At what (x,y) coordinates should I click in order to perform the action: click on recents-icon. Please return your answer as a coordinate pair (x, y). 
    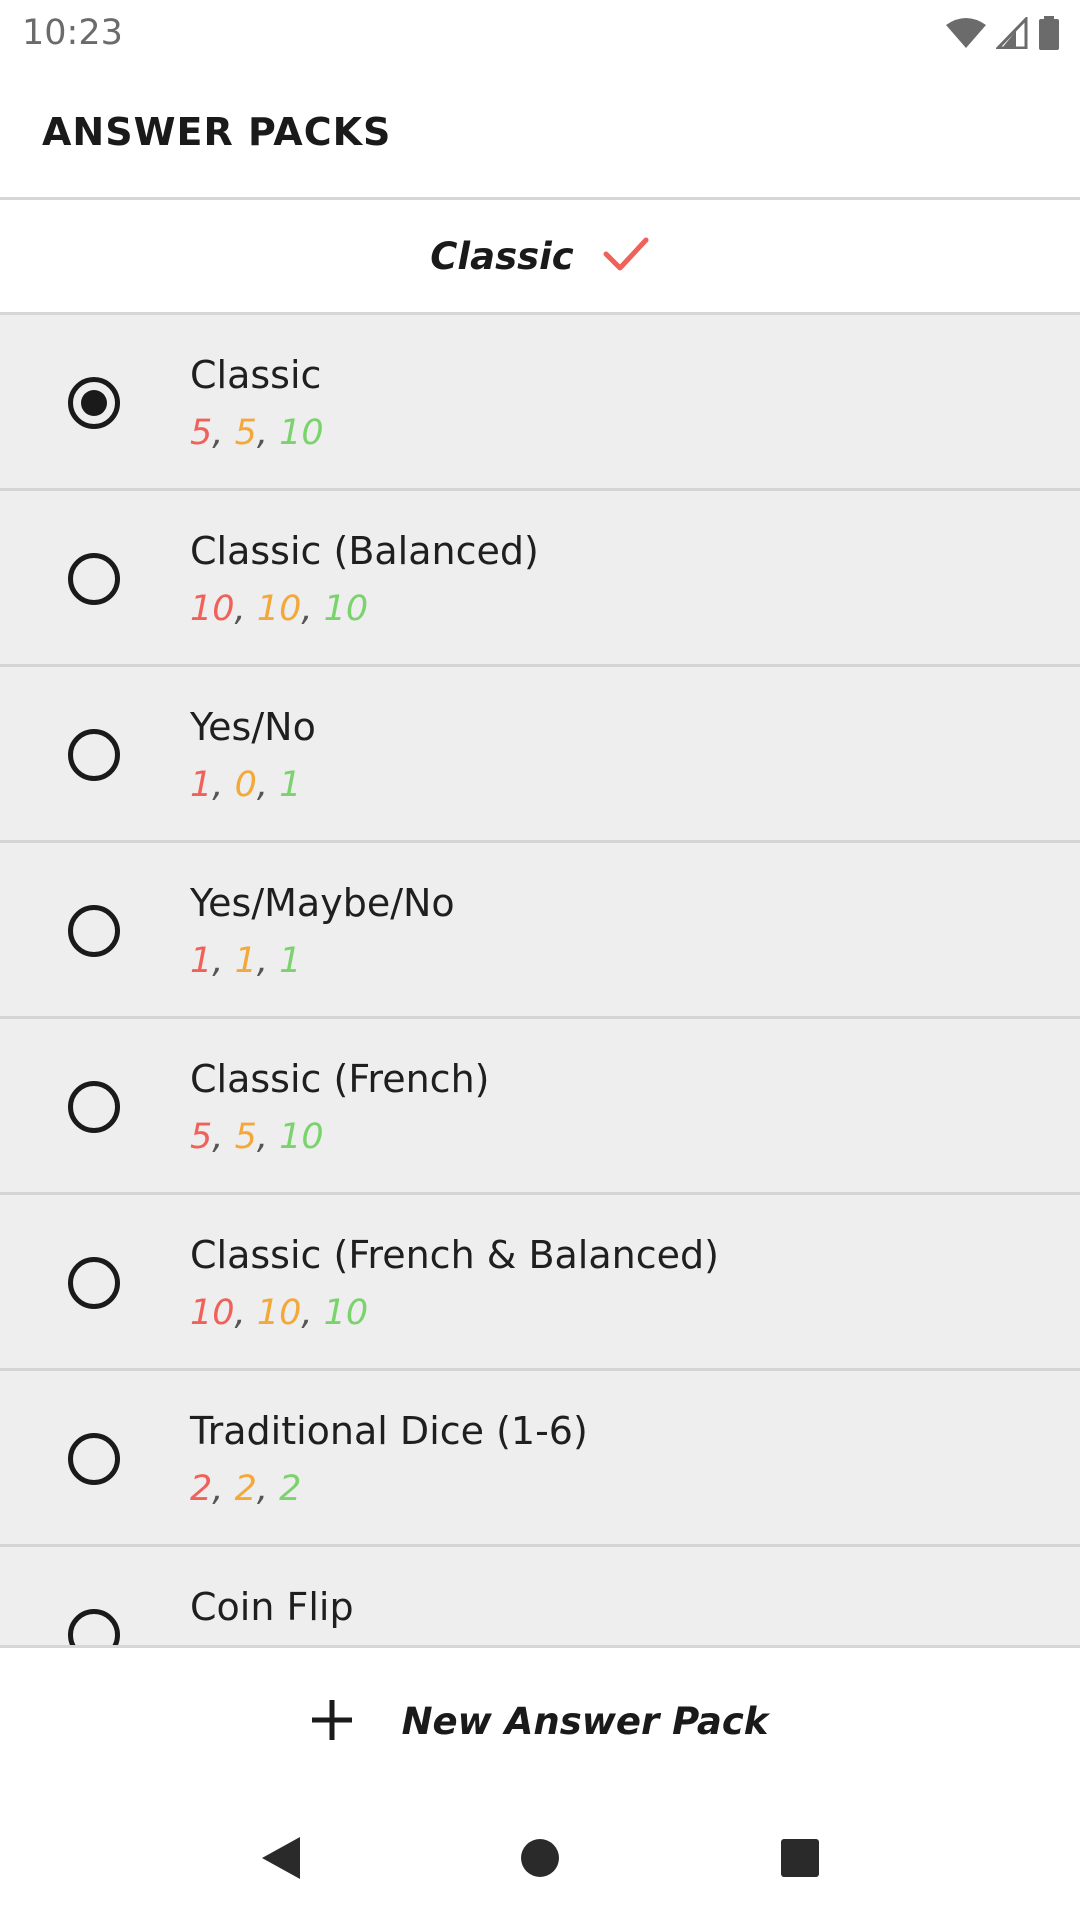
    Looking at the image, I should click on (800, 1858).